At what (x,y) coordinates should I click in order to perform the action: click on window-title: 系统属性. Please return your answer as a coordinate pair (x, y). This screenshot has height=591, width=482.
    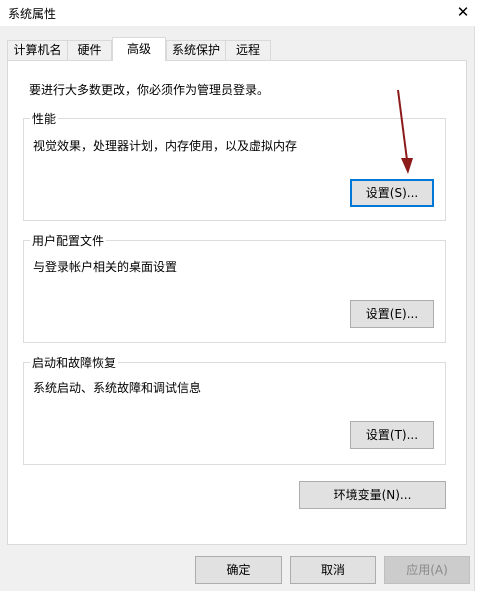
    Looking at the image, I should click on (32, 14).